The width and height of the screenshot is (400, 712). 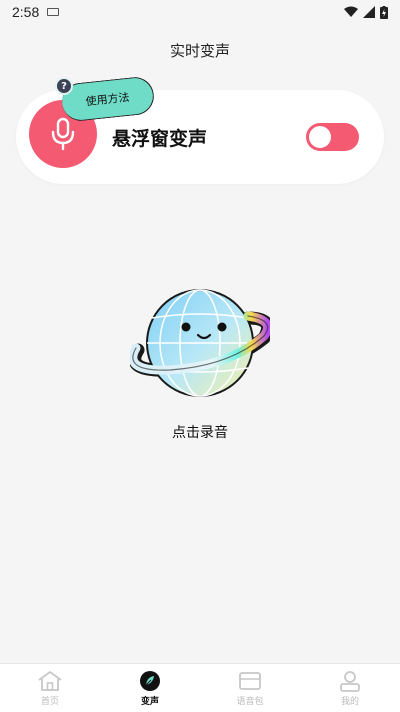 I want to click on leaf-icon, so click(x=150, y=681).